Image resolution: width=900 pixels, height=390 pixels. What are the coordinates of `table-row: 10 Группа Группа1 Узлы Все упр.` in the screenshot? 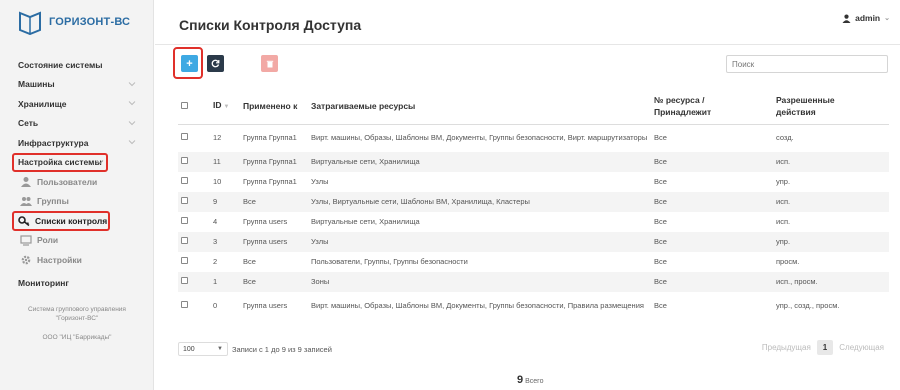 It's located at (533, 182).